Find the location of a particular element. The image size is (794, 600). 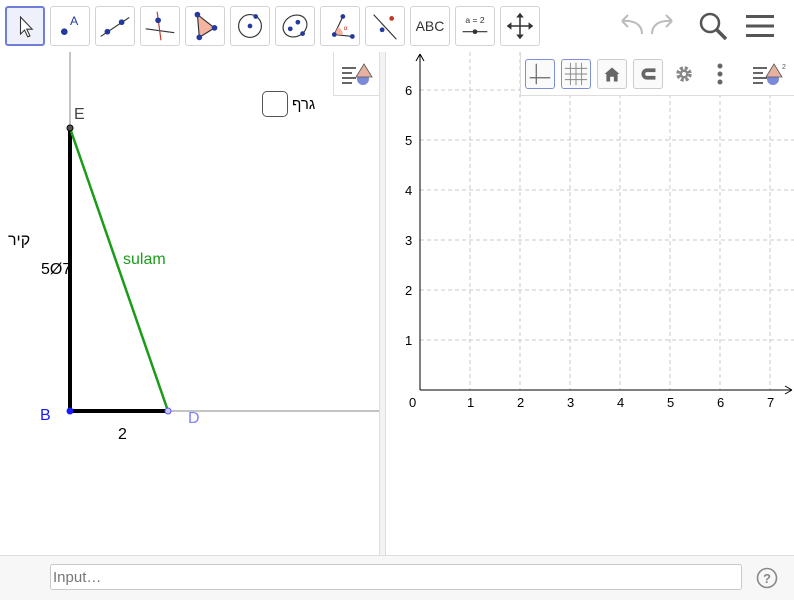

point-e-label: E is located at coordinates (79, 114).